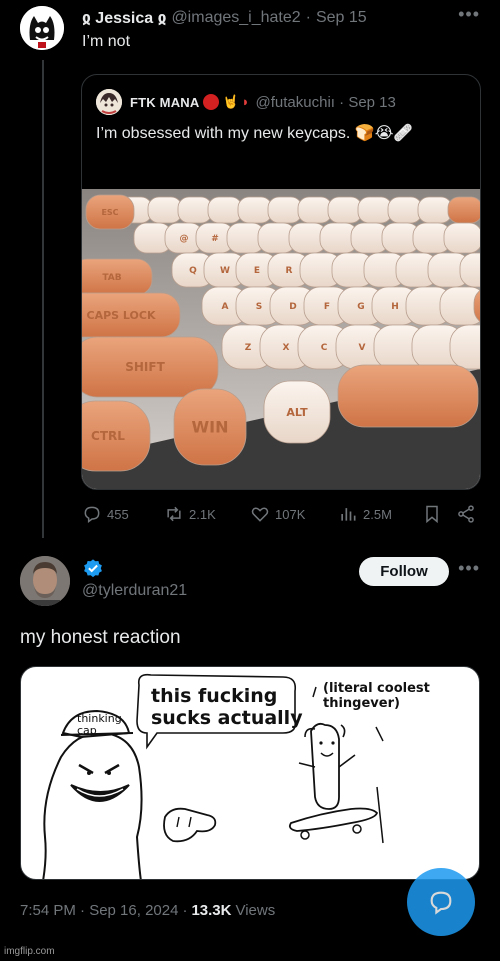 Image resolution: width=500 pixels, height=961 pixels. What do you see at coordinates (214, 696) in the screenshot?
I see `speech-line-1: this fucking` at bounding box center [214, 696].